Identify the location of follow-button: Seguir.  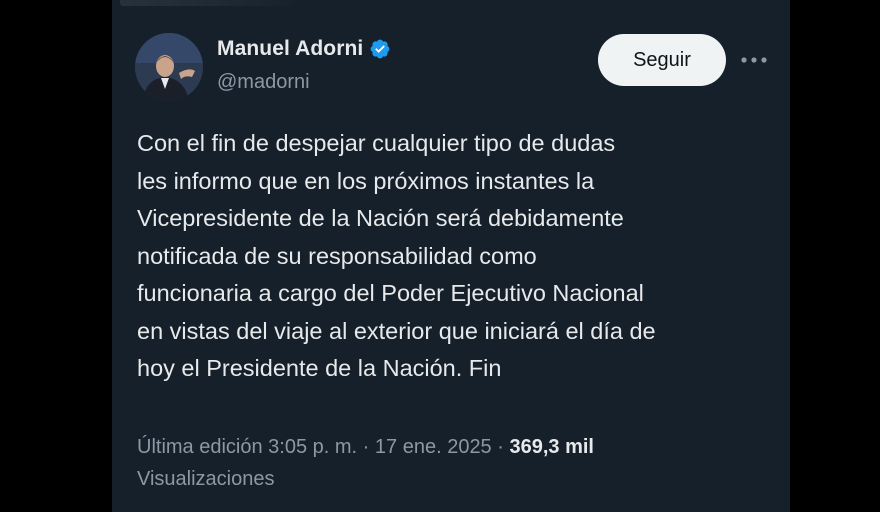
(662, 60).